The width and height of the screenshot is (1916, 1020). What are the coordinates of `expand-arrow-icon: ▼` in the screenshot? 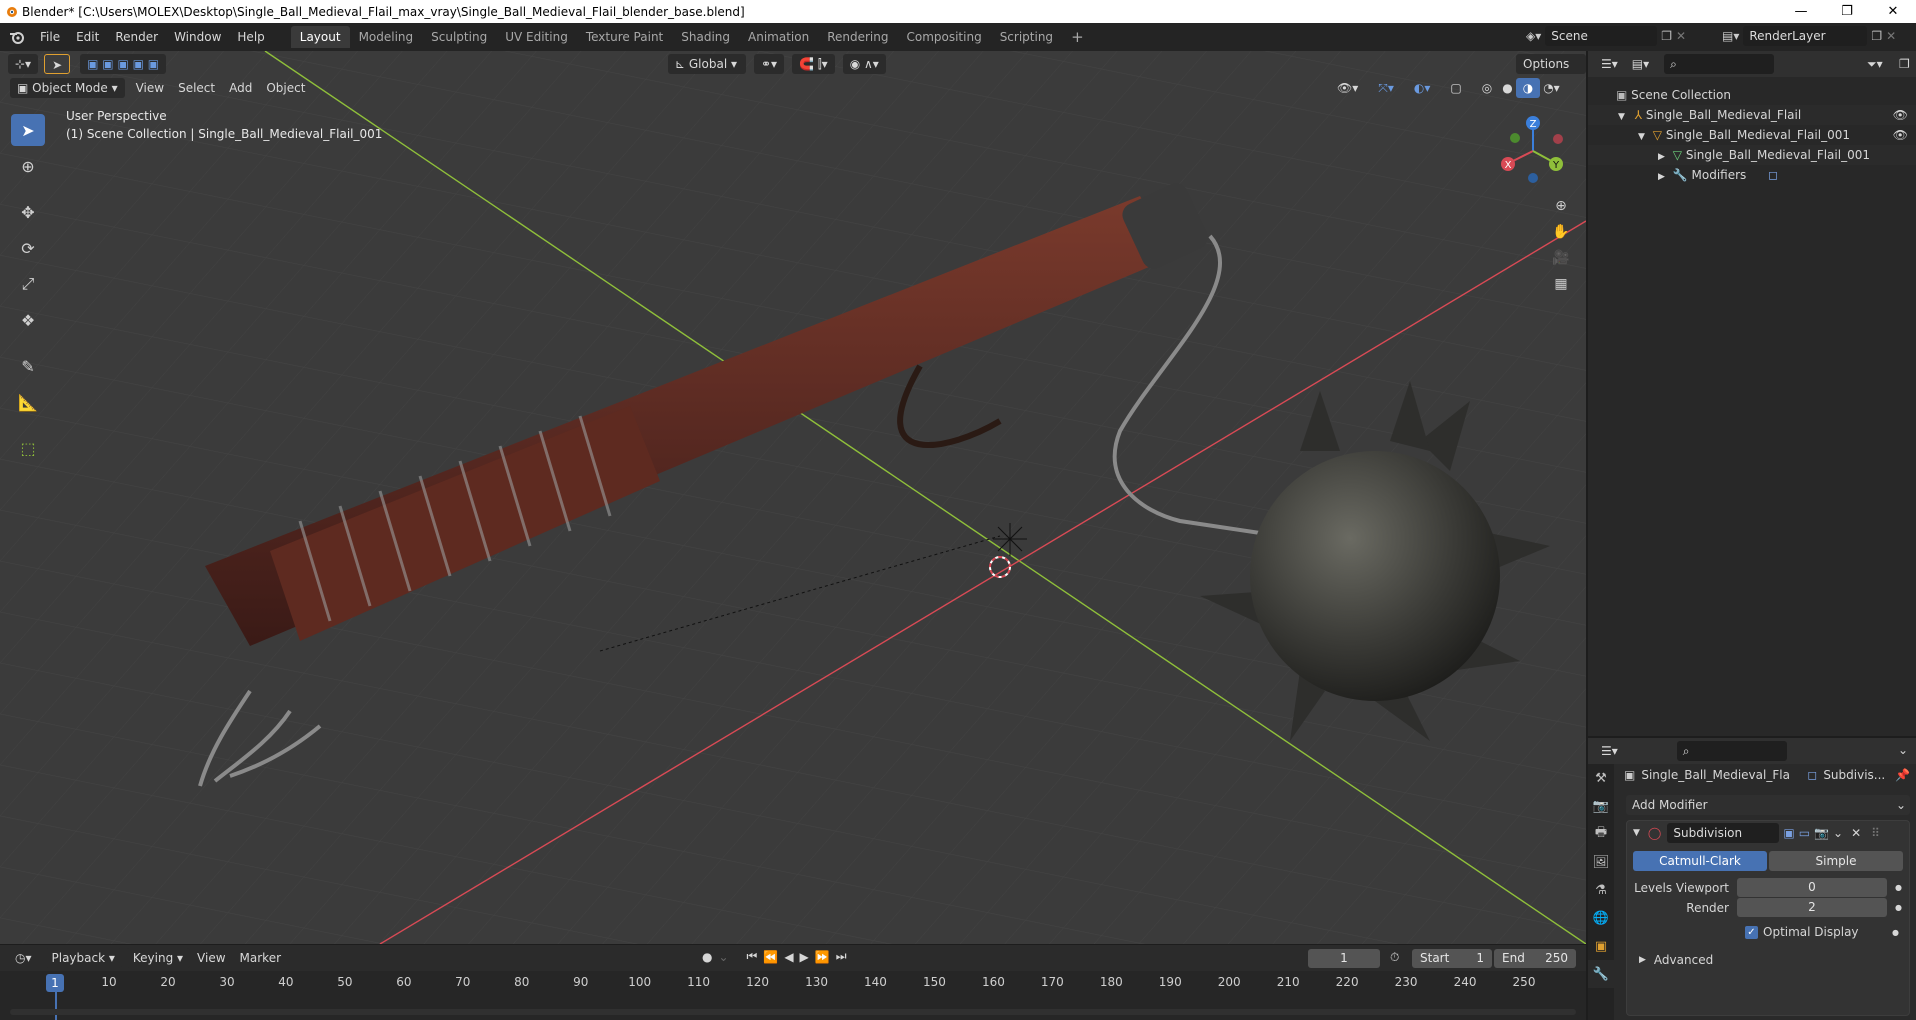 It's located at (1621, 117).